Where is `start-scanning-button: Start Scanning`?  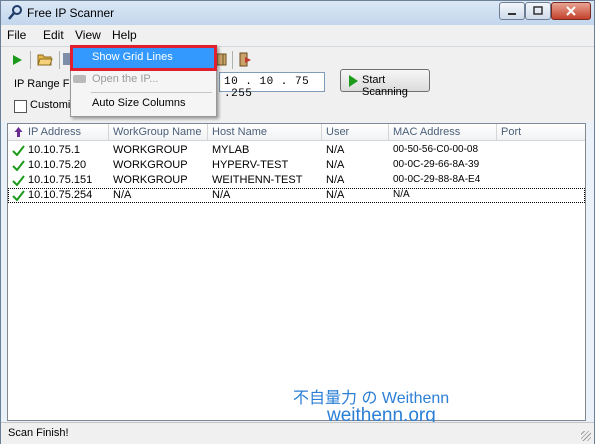
start-scanning-button: Start Scanning is located at coordinates (385, 83).